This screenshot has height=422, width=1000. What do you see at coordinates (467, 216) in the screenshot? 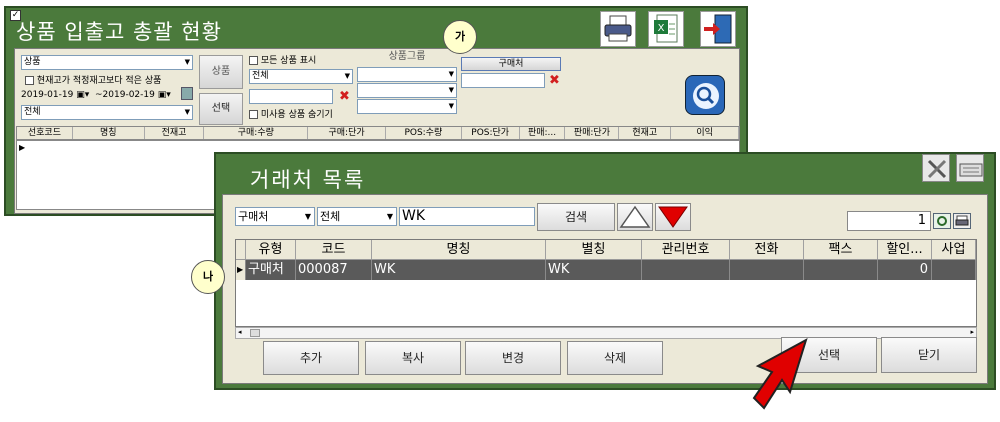
I see `vendor-search-input: WK` at bounding box center [467, 216].